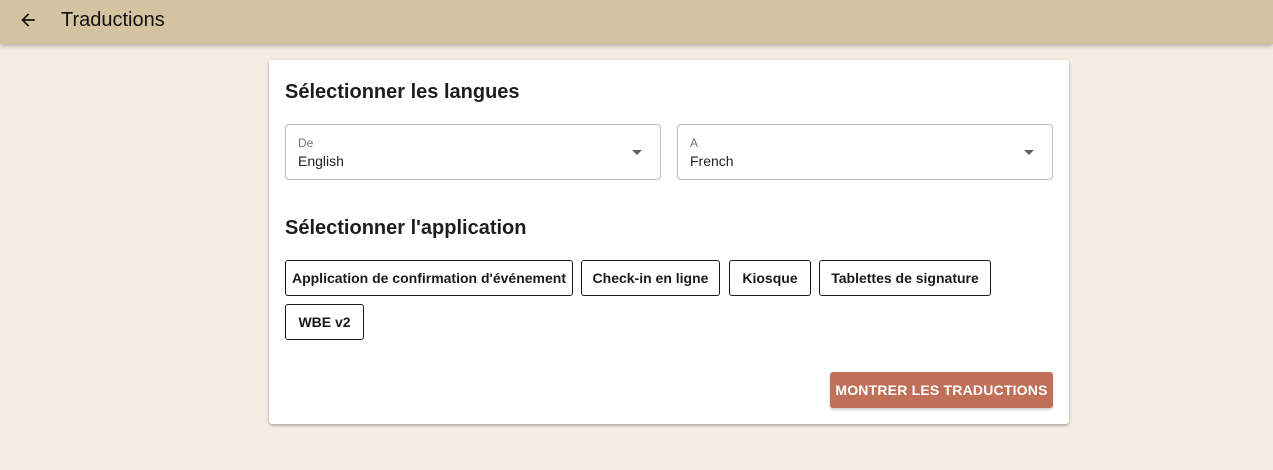  Describe the element at coordinates (650, 278) in the screenshot. I see `app-chip-online-checkin: Check-in en ligne` at that location.